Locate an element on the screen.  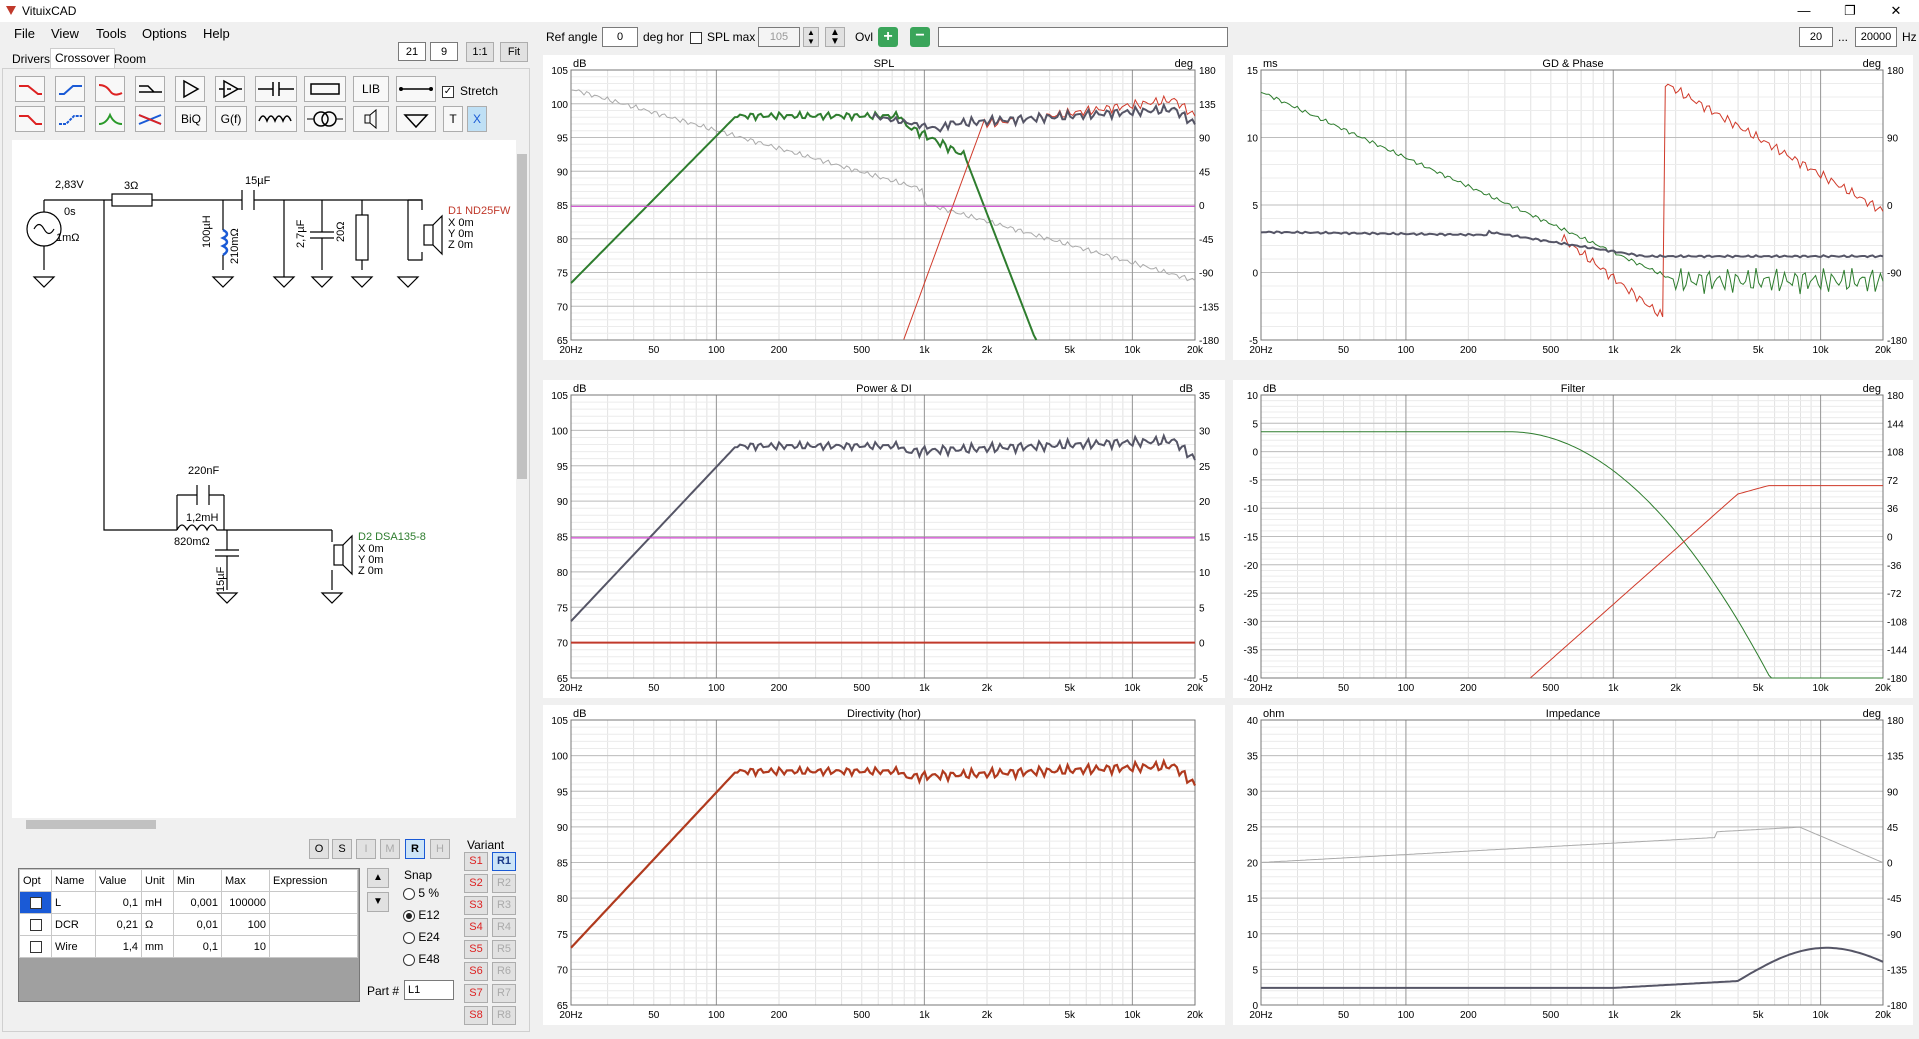
freq-max-field: 20000 is located at coordinates (1876, 37).